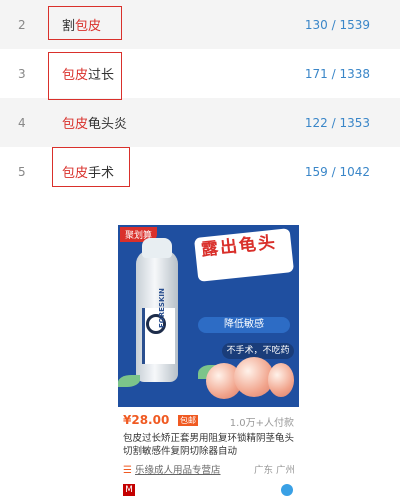  Describe the element at coordinates (157, 310) in the screenshot. I see `bottle-graphic: FORESKIN` at that location.